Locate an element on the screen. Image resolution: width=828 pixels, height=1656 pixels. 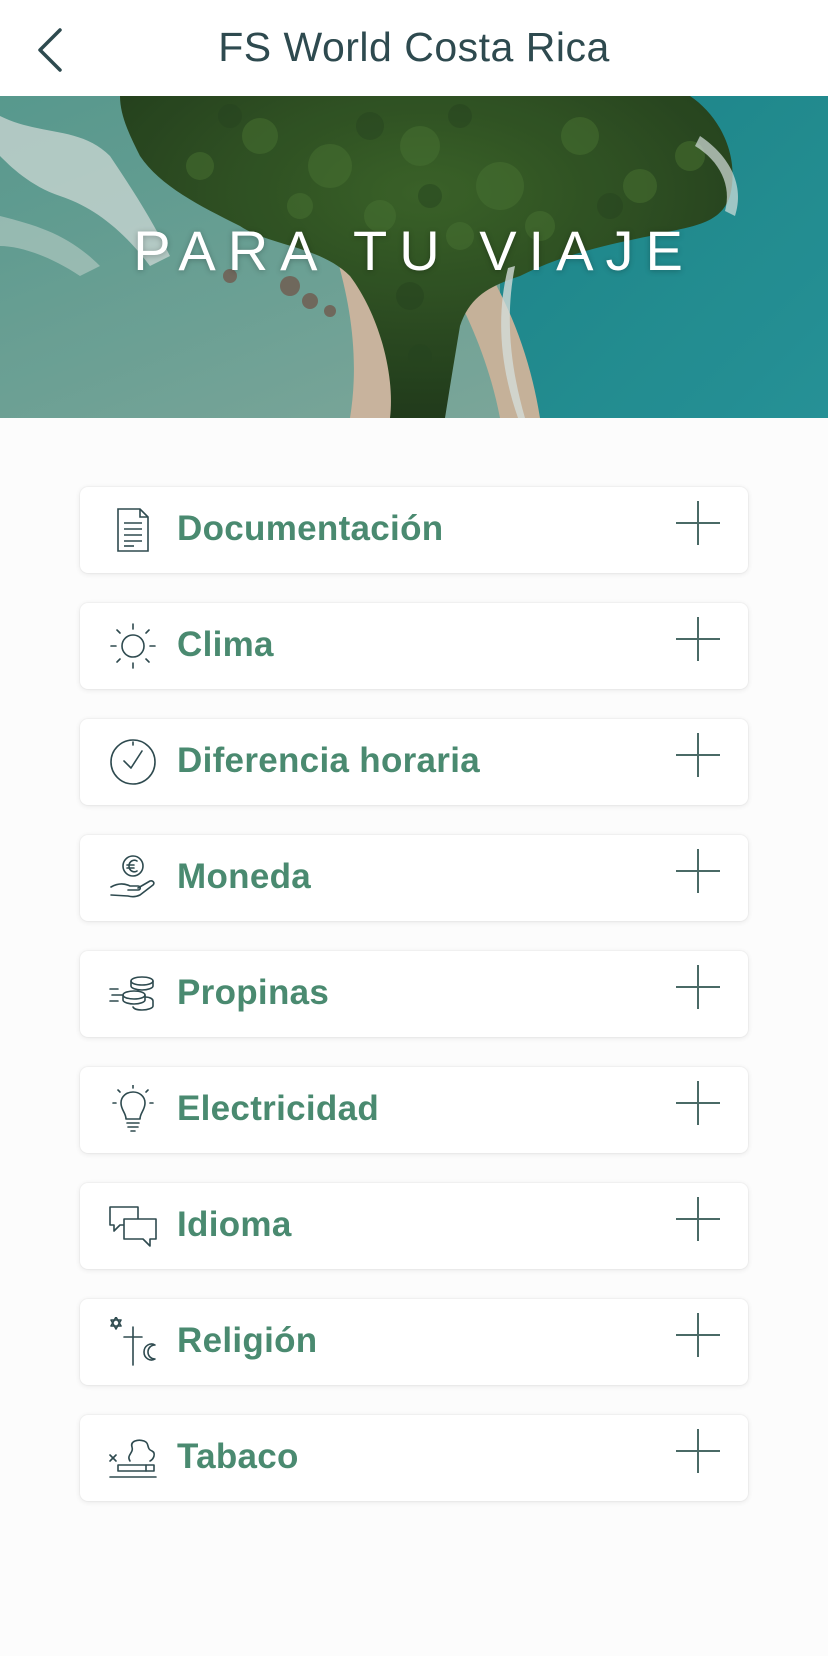
section-label: Tabaco is located at coordinates (238, 1456).